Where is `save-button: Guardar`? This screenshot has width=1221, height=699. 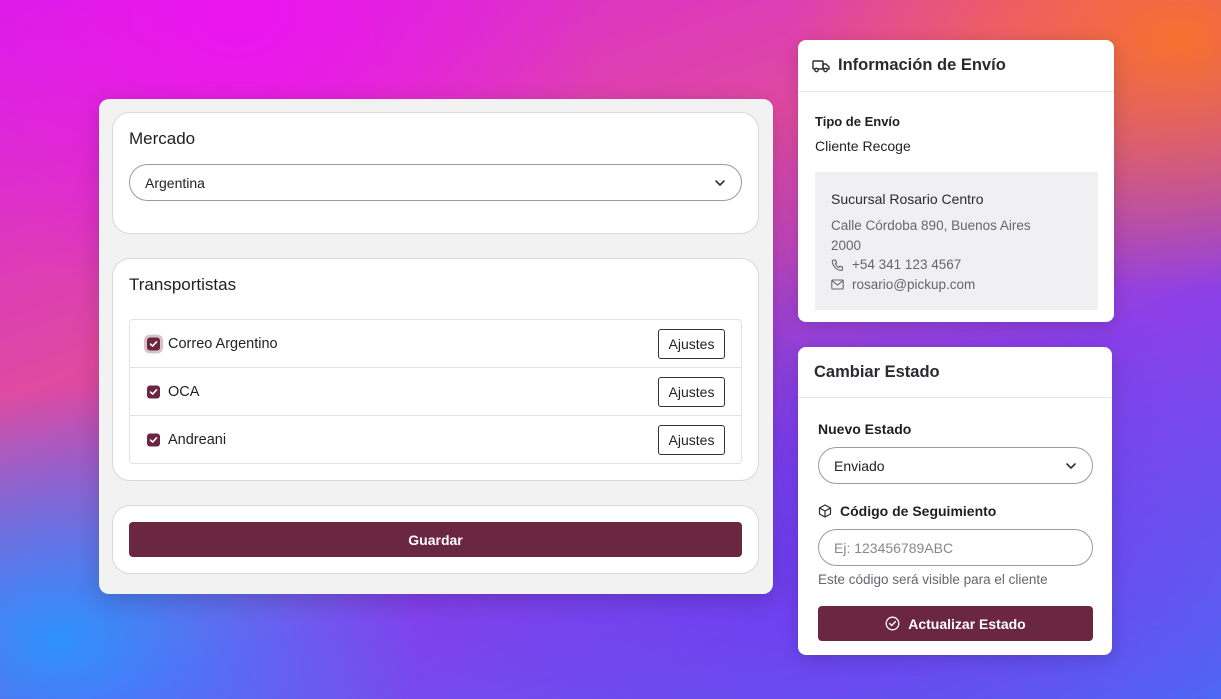 save-button: Guardar is located at coordinates (435, 539).